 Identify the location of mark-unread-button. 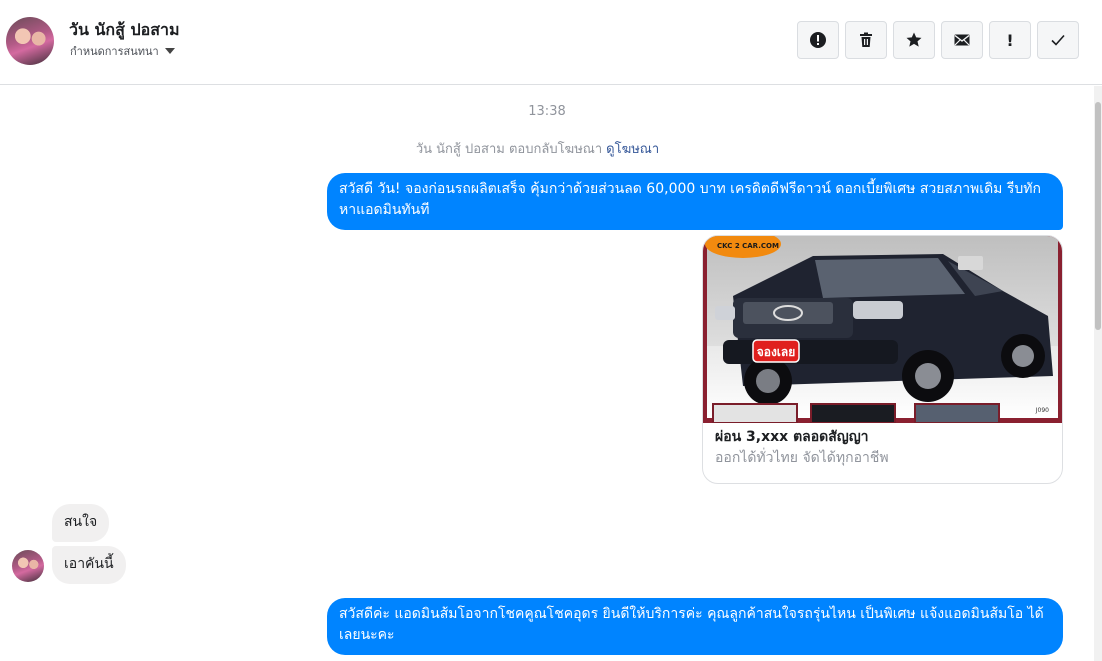
(962, 40).